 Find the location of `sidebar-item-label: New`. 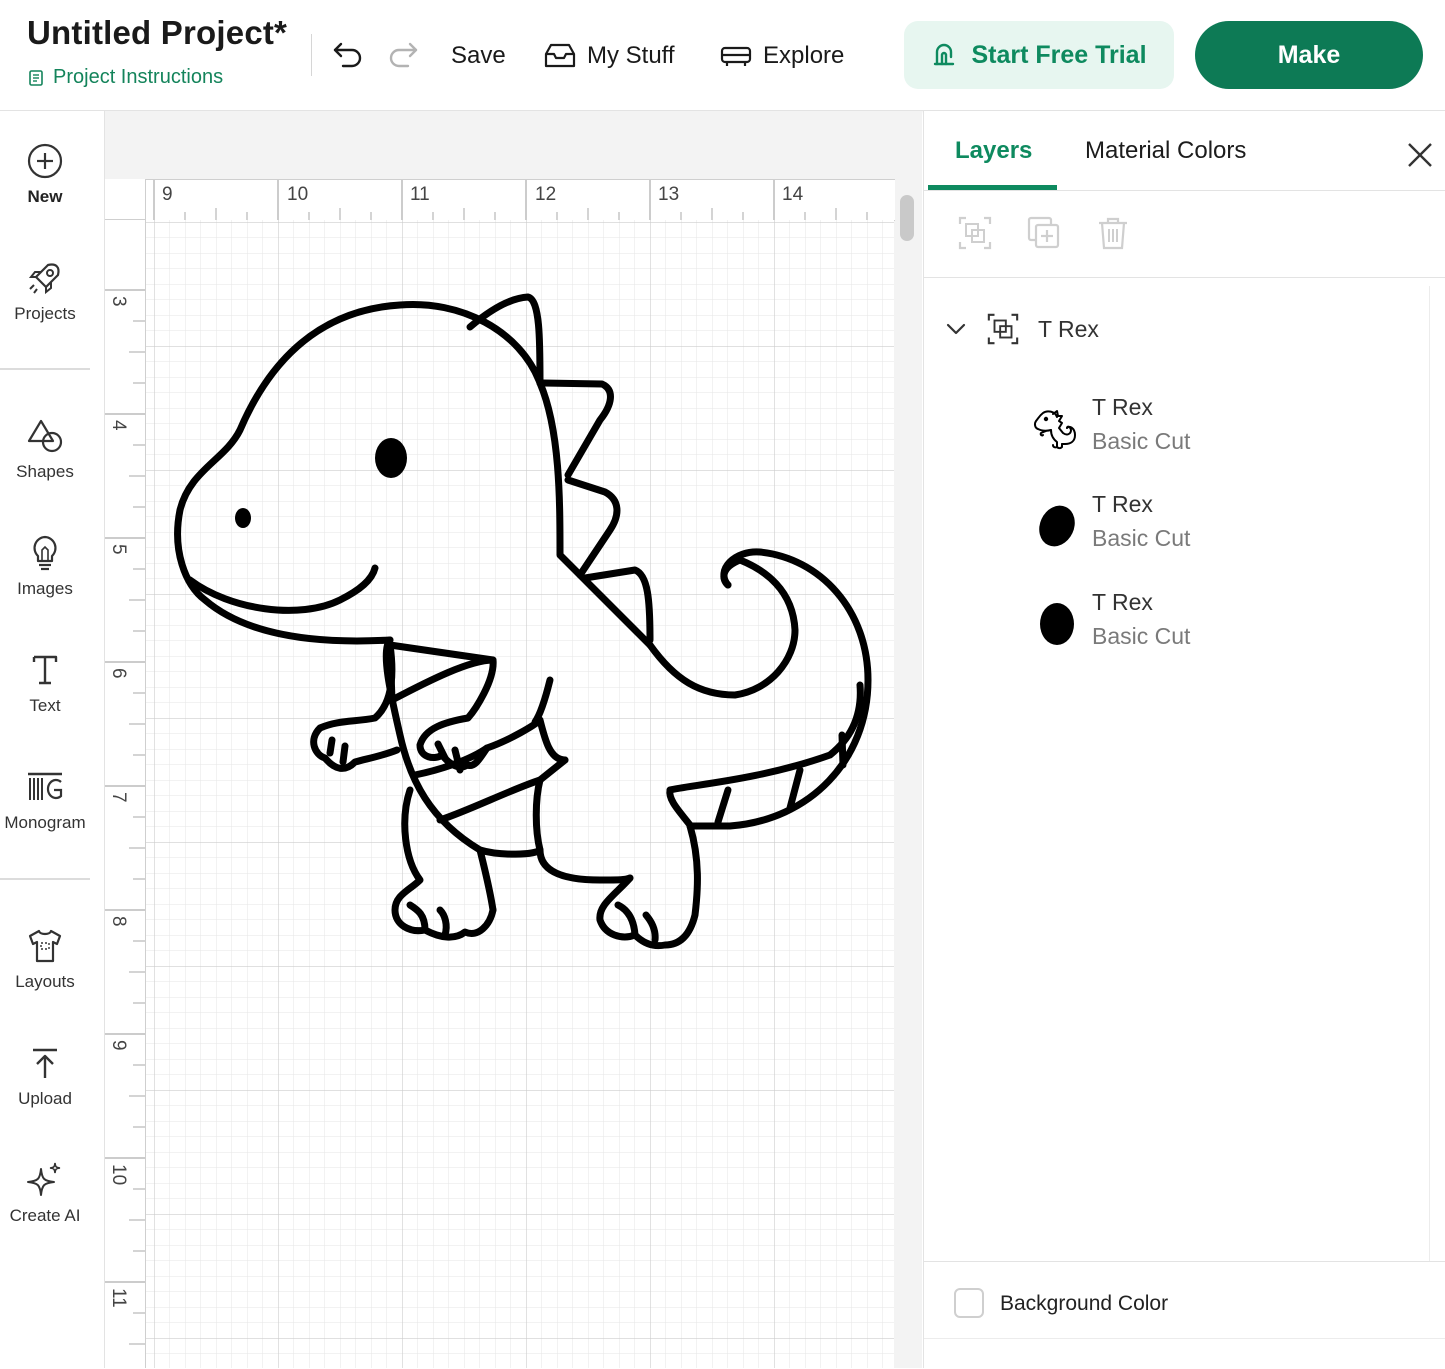

sidebar-item-label: New is located at coordinates (45, 196).